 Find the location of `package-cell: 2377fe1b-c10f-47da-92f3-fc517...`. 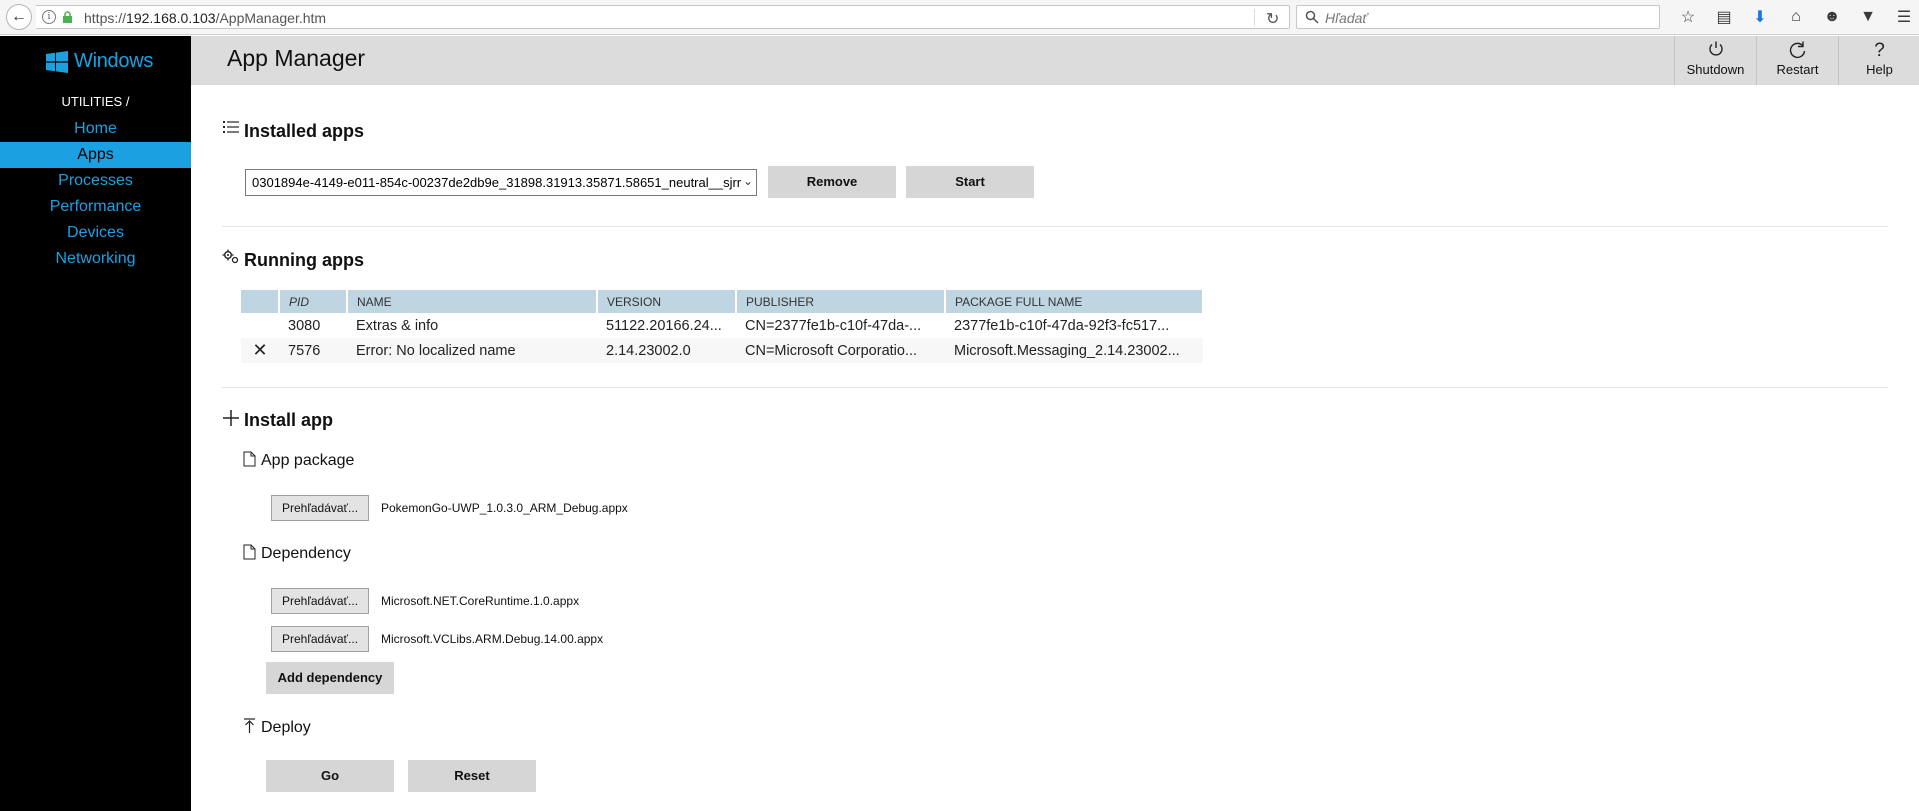

package-cell: 2377fe1b-c10f-47da-92f3-fc517... is located at coordinates (1062, 325).